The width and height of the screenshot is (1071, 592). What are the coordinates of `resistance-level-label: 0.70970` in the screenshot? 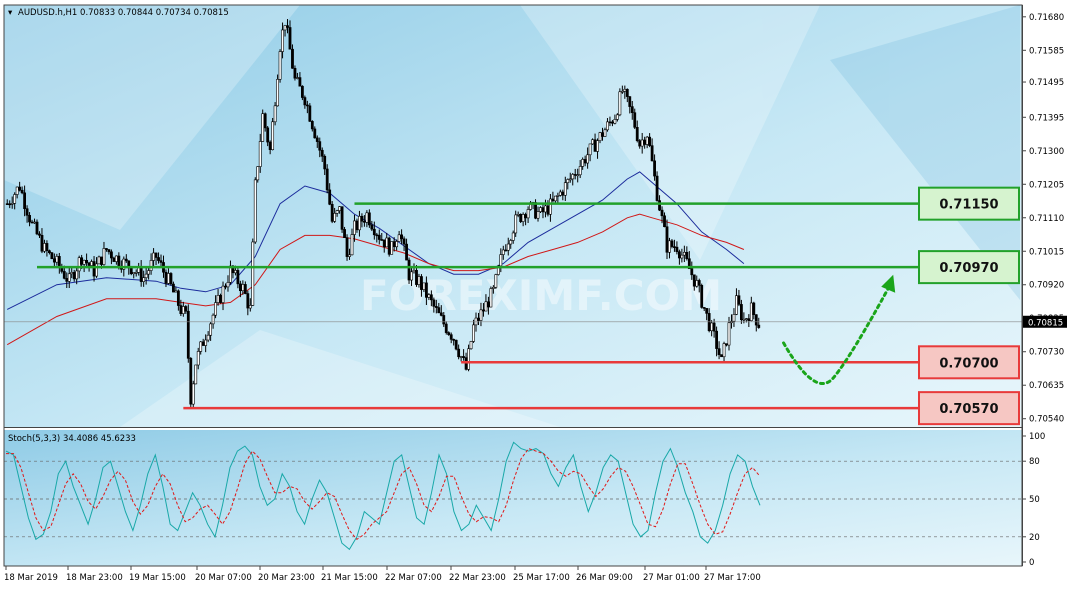 It's located at (968, 268).